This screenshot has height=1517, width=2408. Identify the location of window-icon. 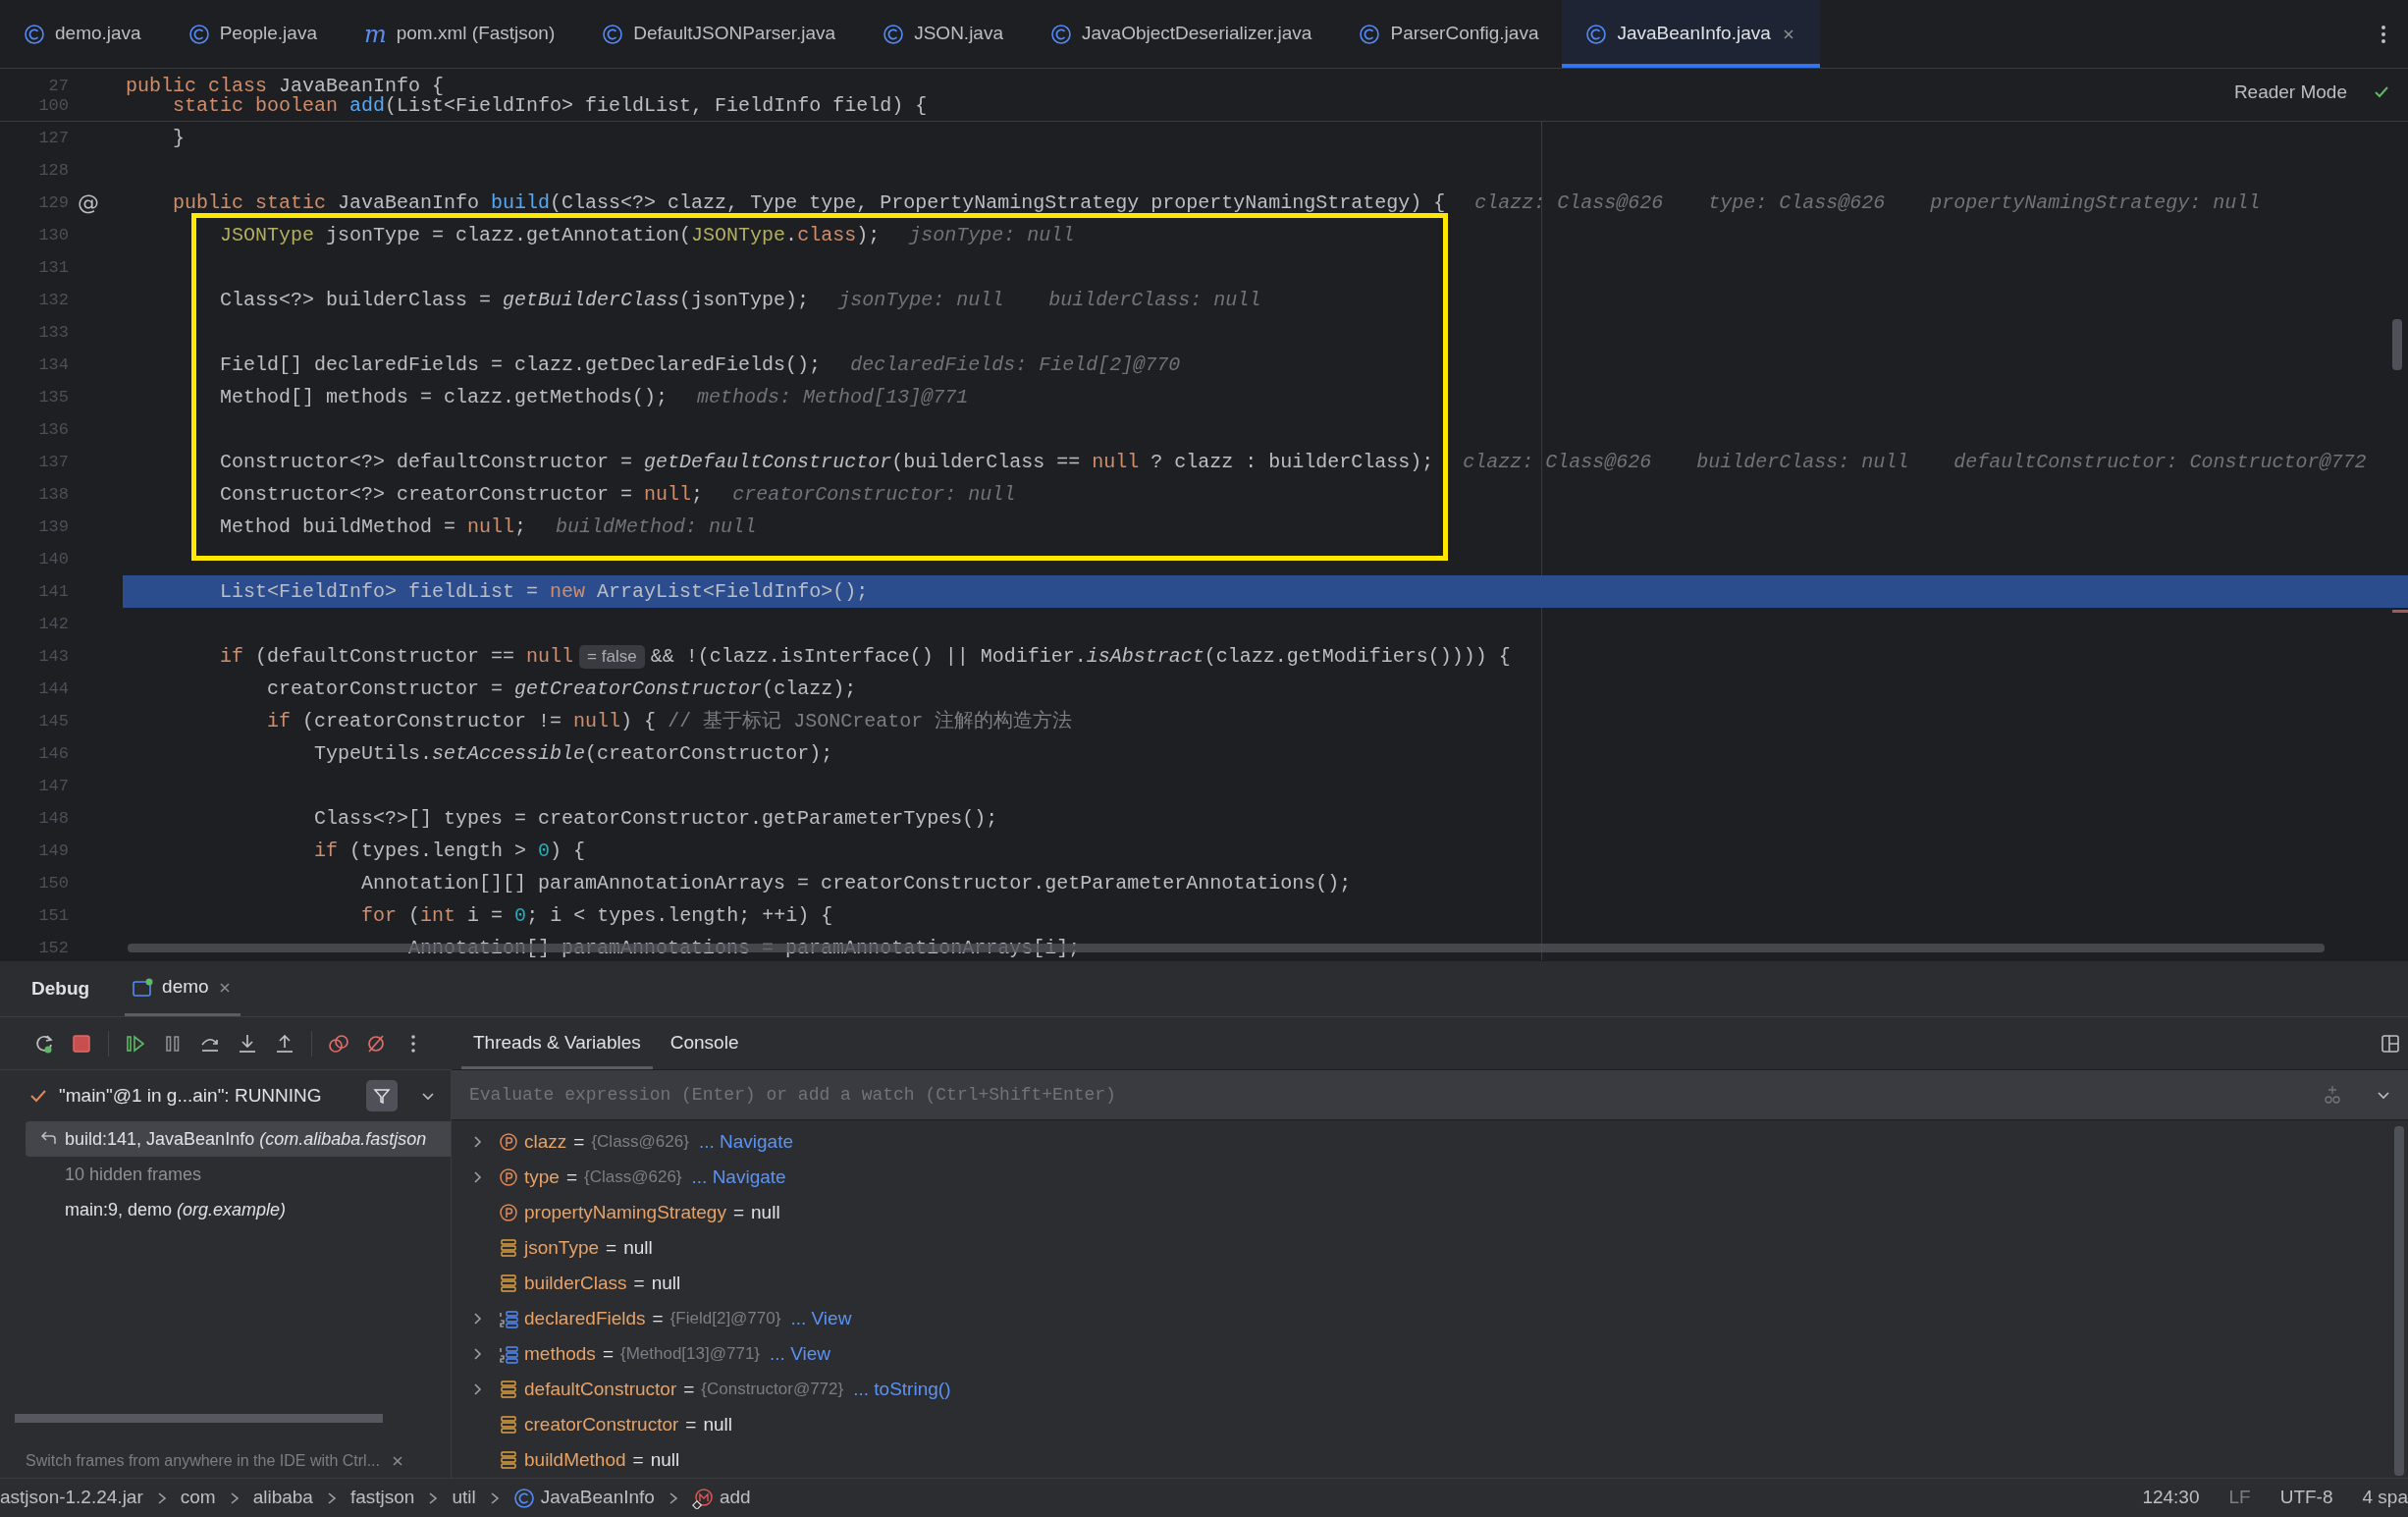
(144, 987).